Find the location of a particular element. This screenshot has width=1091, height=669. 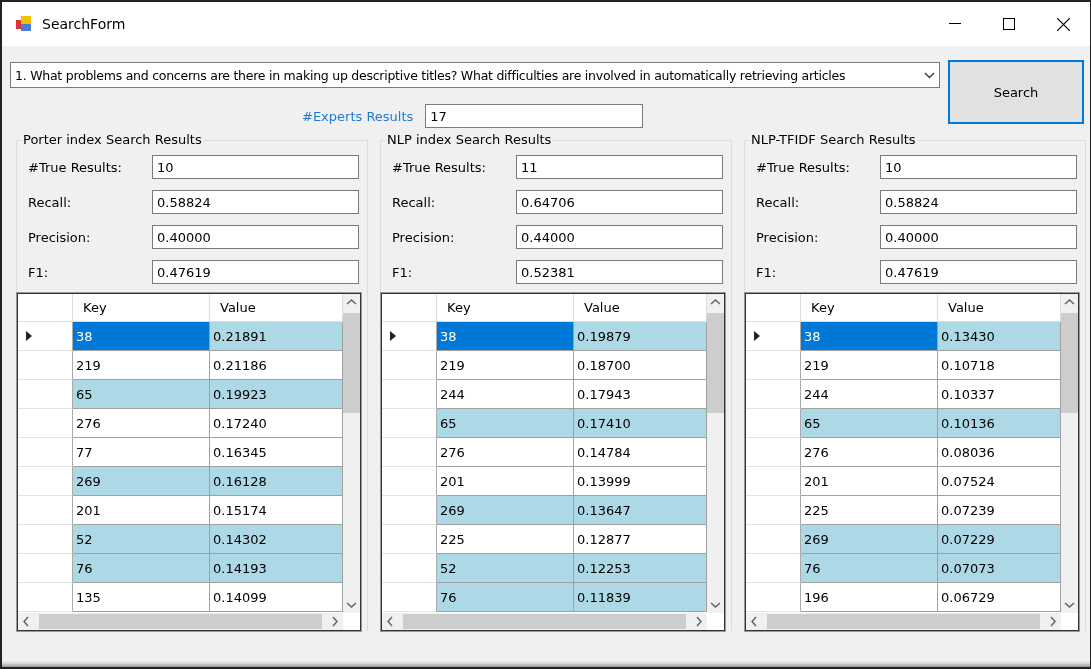

window-title: SearchForm is located at coordinates (84, 24).